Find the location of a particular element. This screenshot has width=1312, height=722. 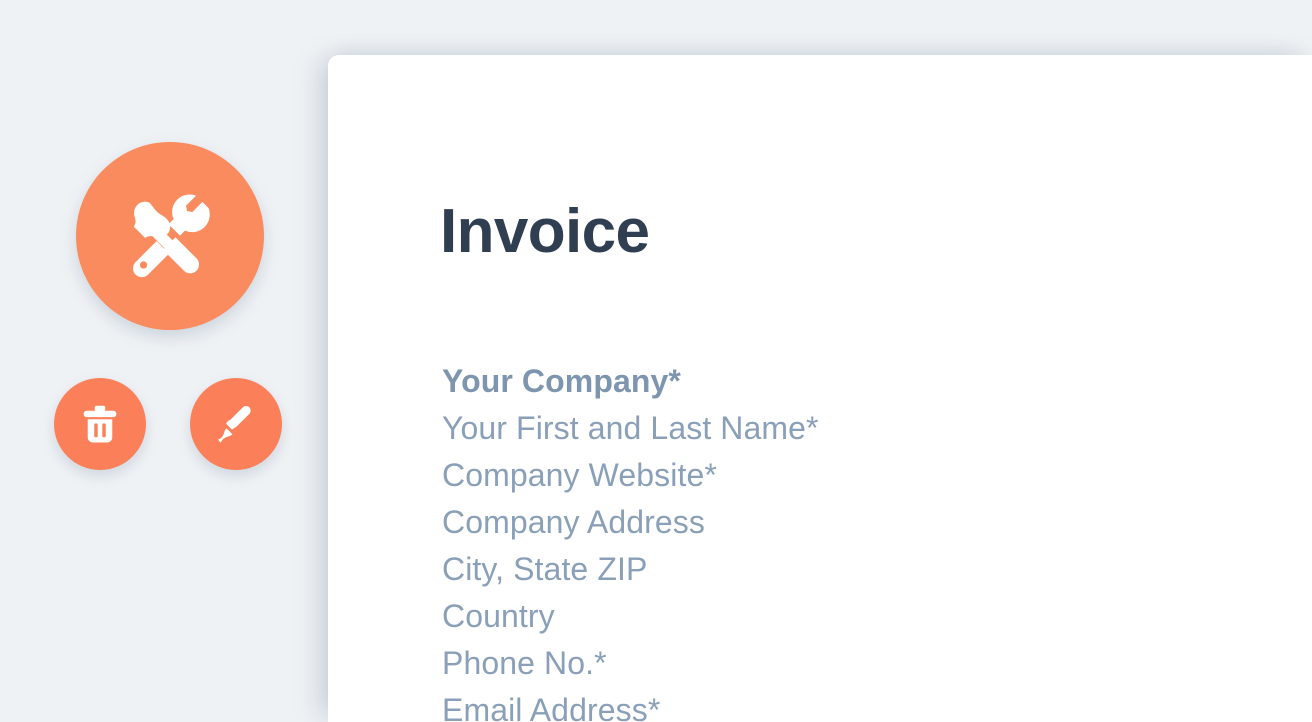

field-country: Country is located at coordinates (822, 616).